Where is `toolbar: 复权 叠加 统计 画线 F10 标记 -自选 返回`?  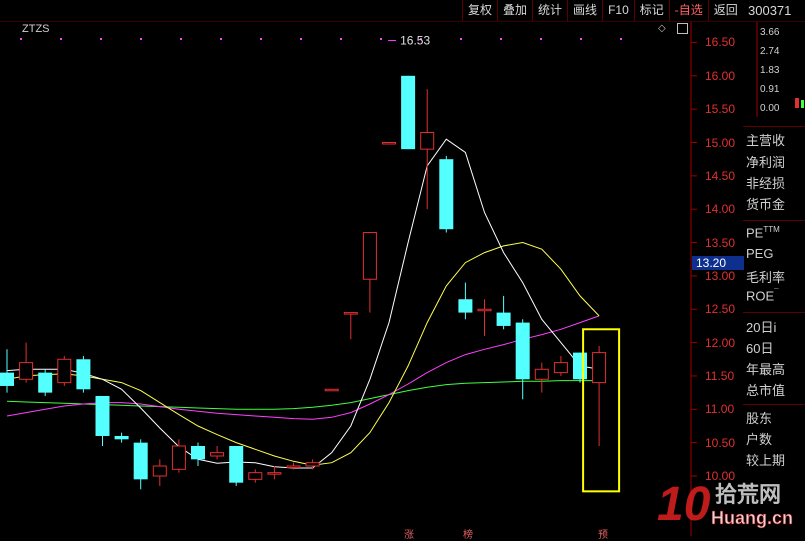 toolbar: 复权 叠加 统计 画线 F10 标记 -自选 返回 is located at coordinates (602, 10).